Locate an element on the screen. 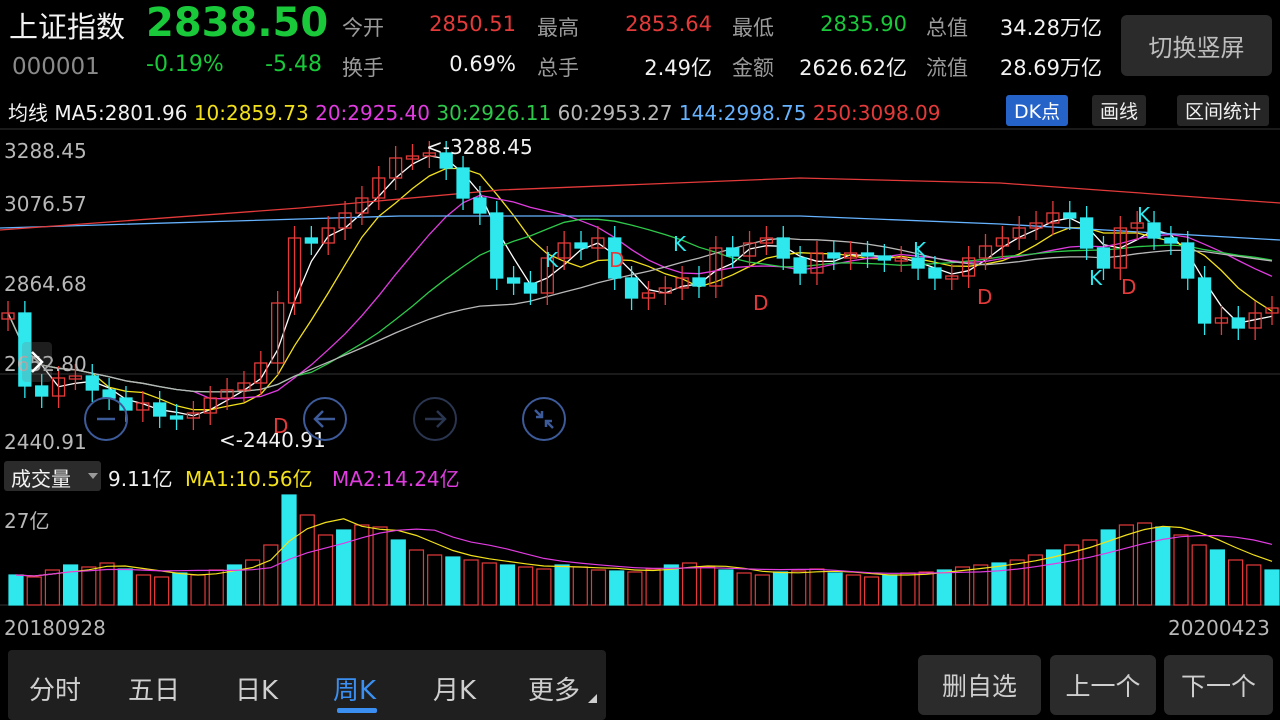  arrow-right-icon is located at coordinates (436, 419).